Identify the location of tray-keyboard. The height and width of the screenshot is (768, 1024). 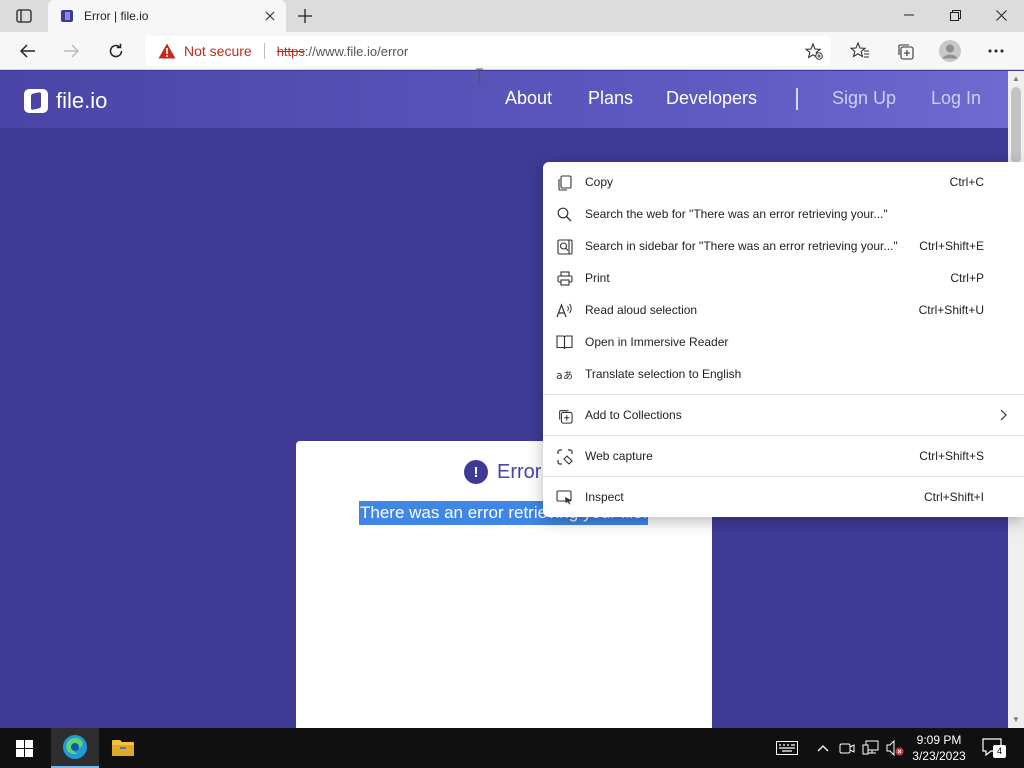
(787, 748).